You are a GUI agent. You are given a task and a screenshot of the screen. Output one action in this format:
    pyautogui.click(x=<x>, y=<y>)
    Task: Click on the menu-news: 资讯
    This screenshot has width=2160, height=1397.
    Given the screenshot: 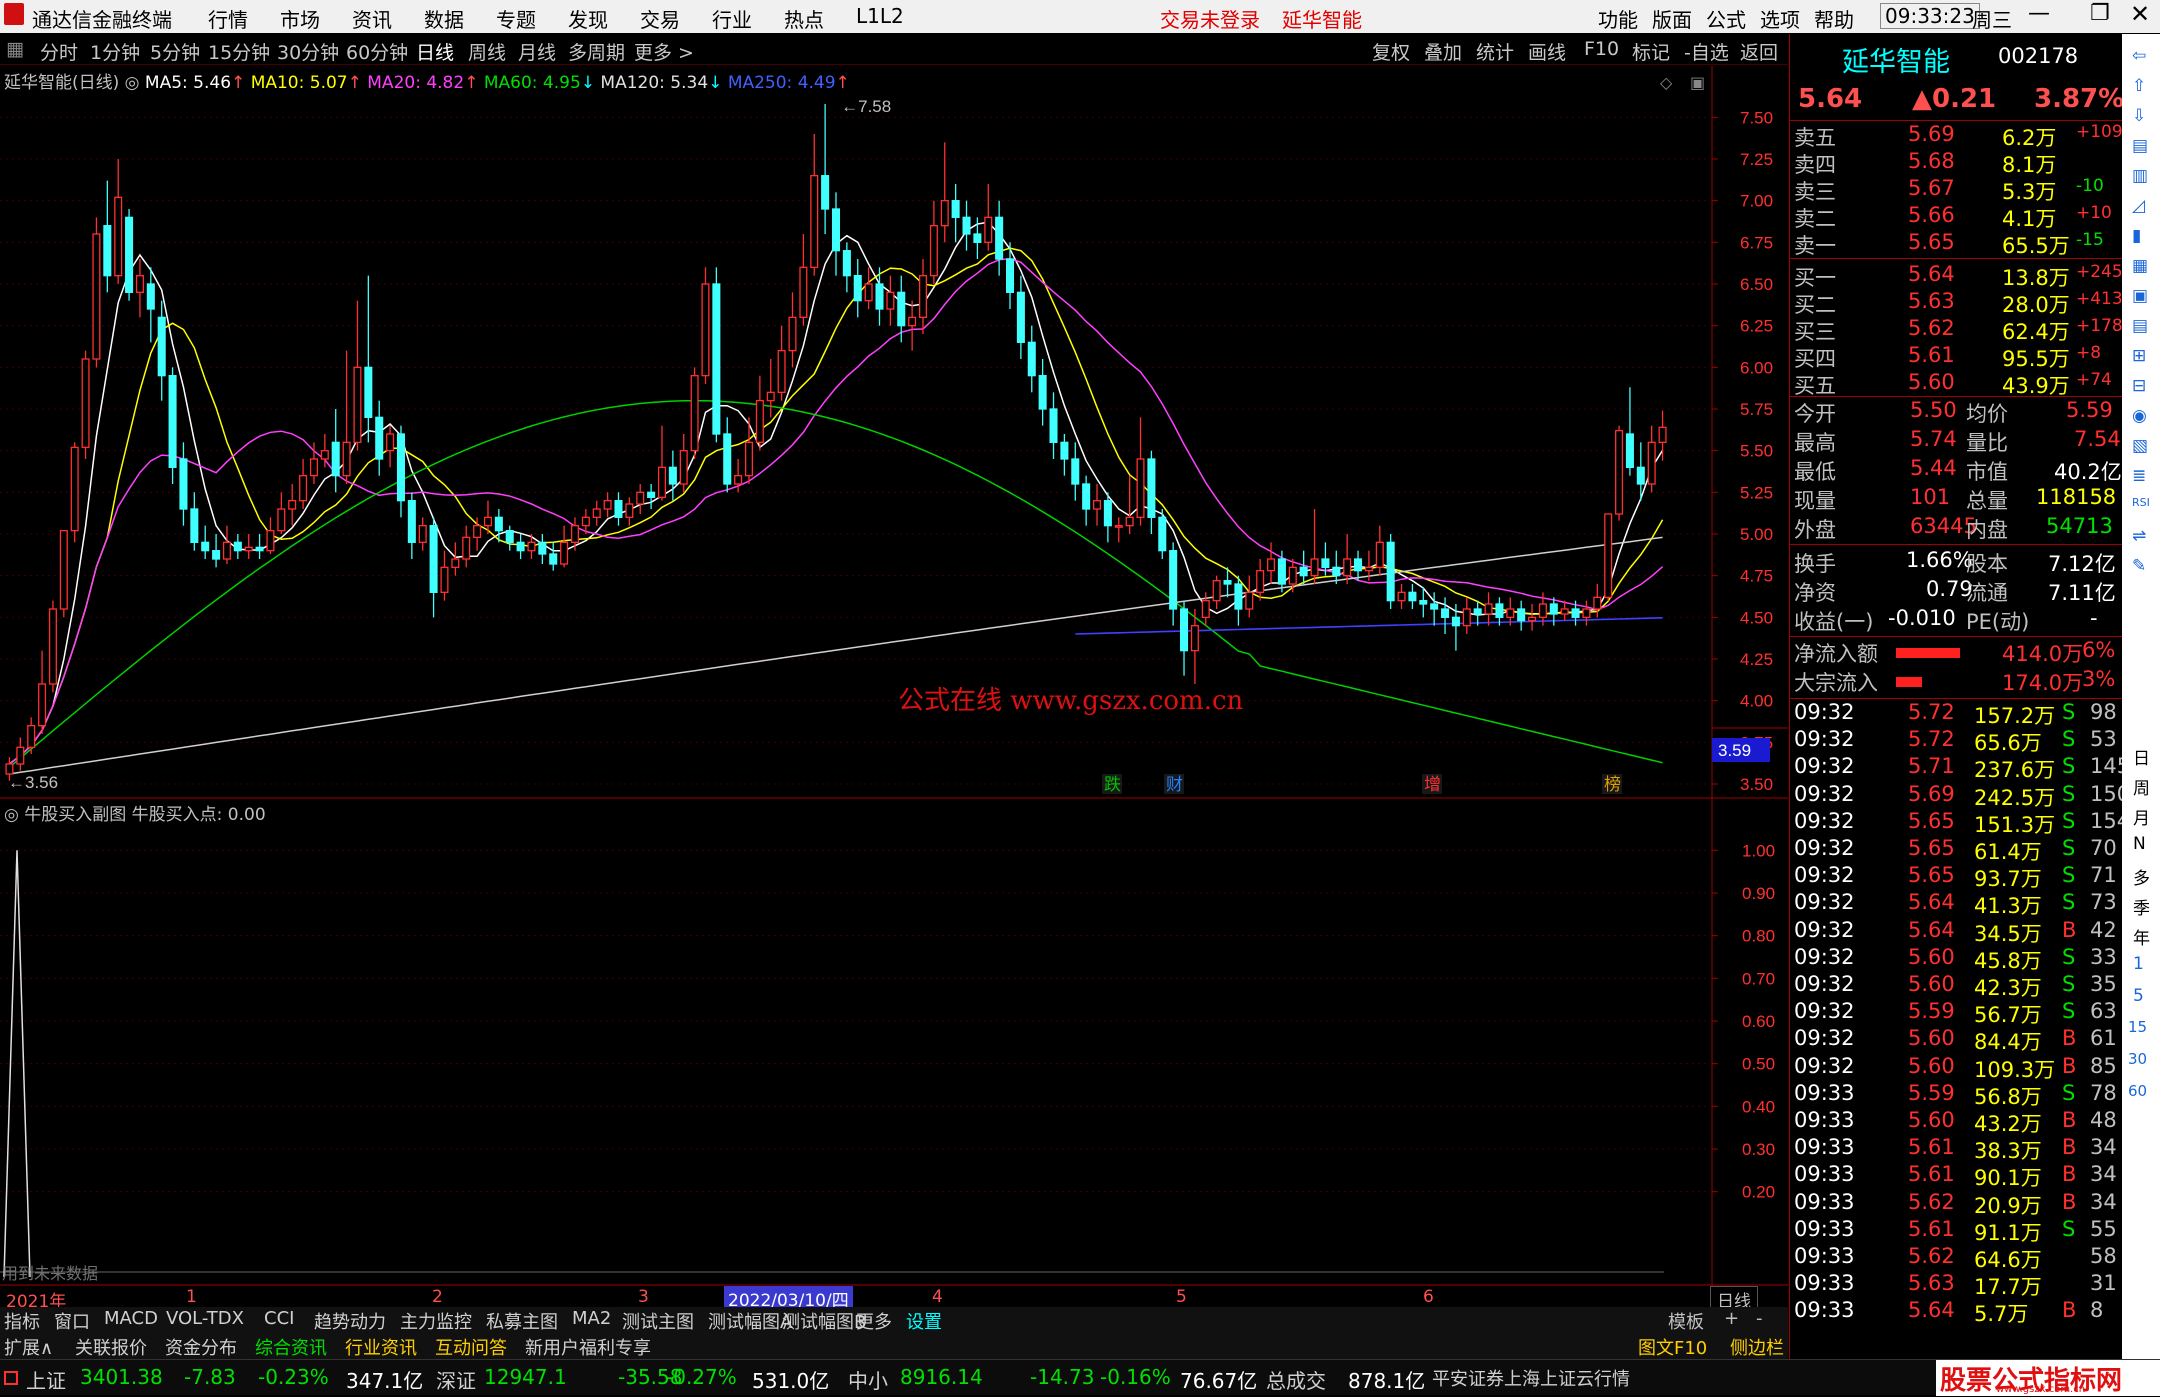 What is the action you would take?
    pyautogui.click(x=372, y=18)
    